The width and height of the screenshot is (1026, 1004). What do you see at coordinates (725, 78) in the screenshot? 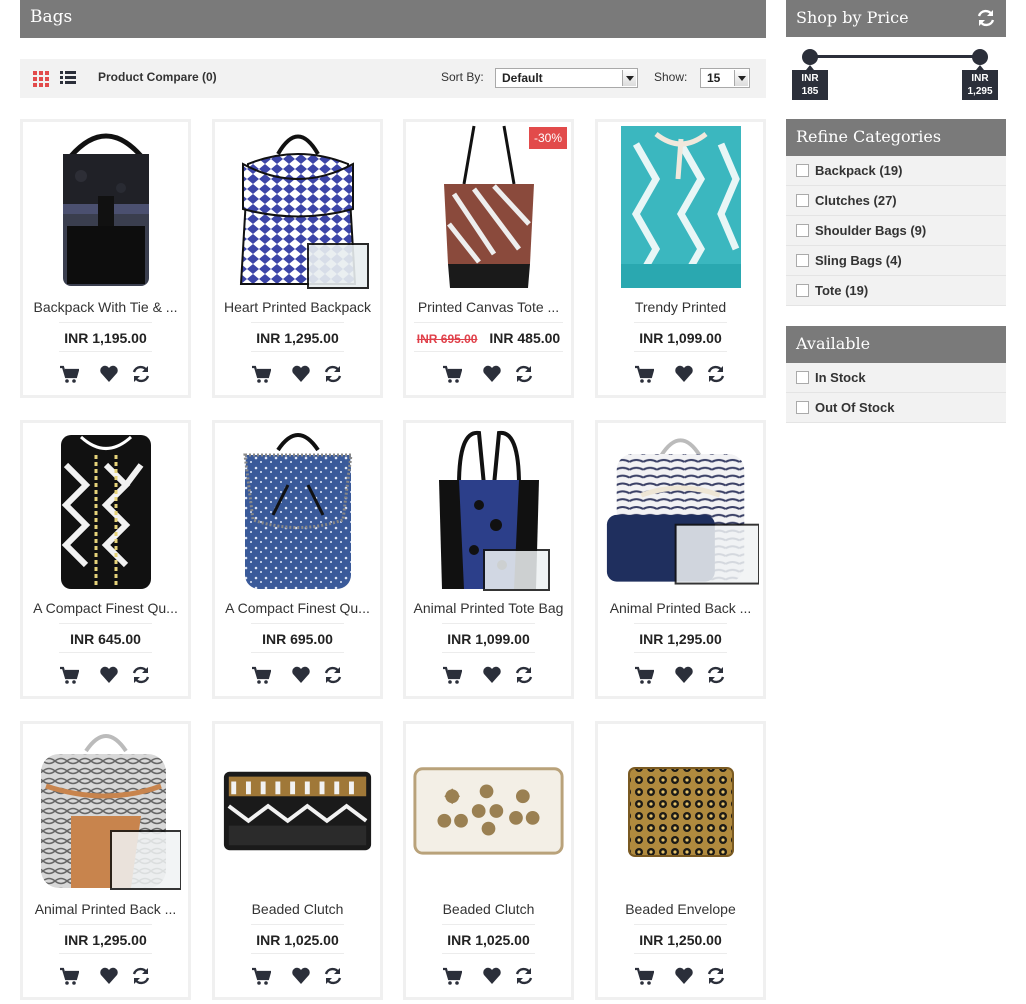
I see `show-select: 15` at bounding box center [725, 78].